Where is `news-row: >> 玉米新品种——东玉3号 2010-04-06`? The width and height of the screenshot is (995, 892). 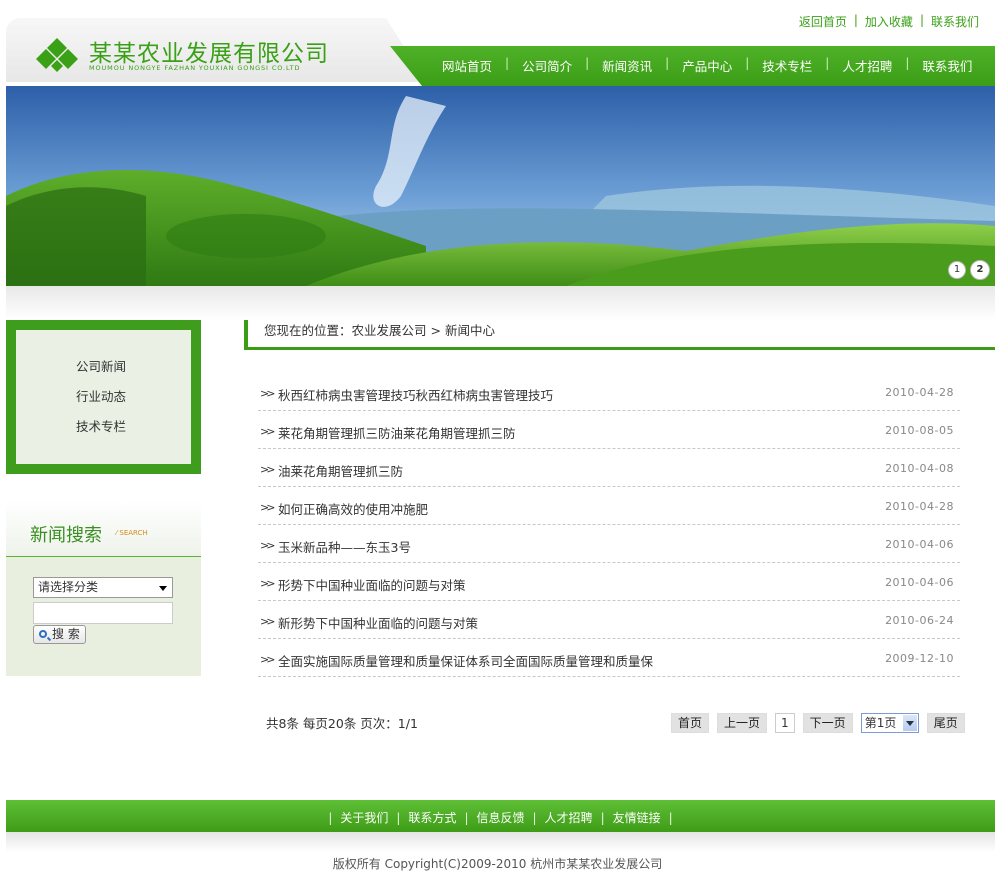 news-row: >> 玉米新品种——东玉3号 2010-04-06 is located at coordinates (609, 544).